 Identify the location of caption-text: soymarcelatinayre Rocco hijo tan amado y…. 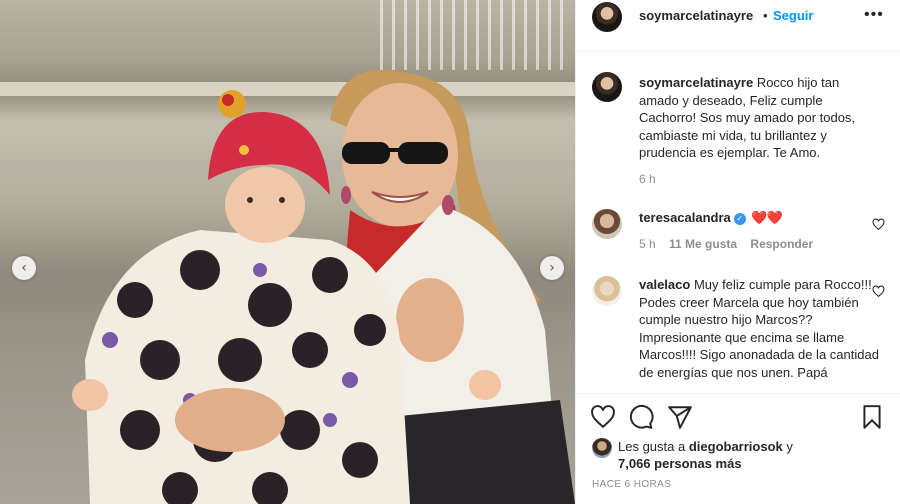
(759, 118).